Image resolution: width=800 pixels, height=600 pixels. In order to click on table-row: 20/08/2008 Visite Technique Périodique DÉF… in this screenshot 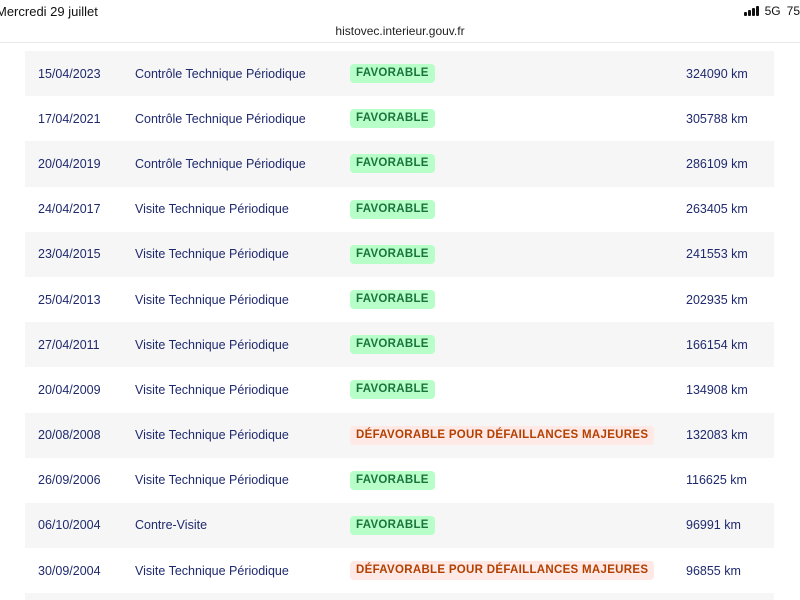, I will do `click(399, 435)`.